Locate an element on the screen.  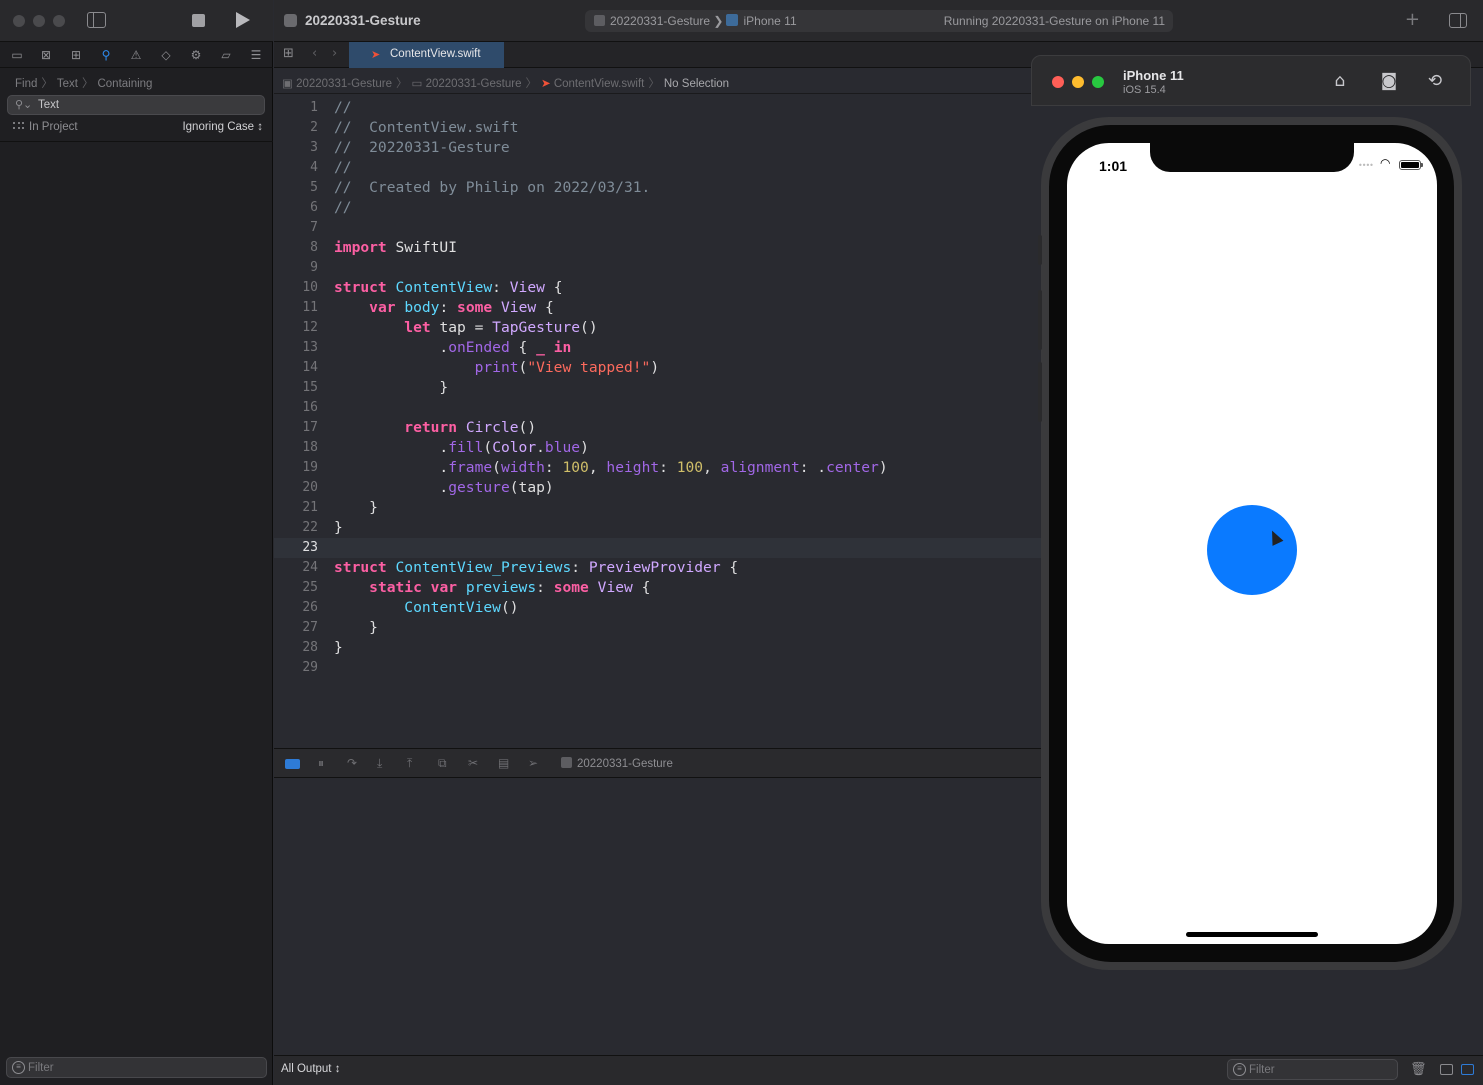
step-out-icon: ⤒ is located at coordinates (409, 763).